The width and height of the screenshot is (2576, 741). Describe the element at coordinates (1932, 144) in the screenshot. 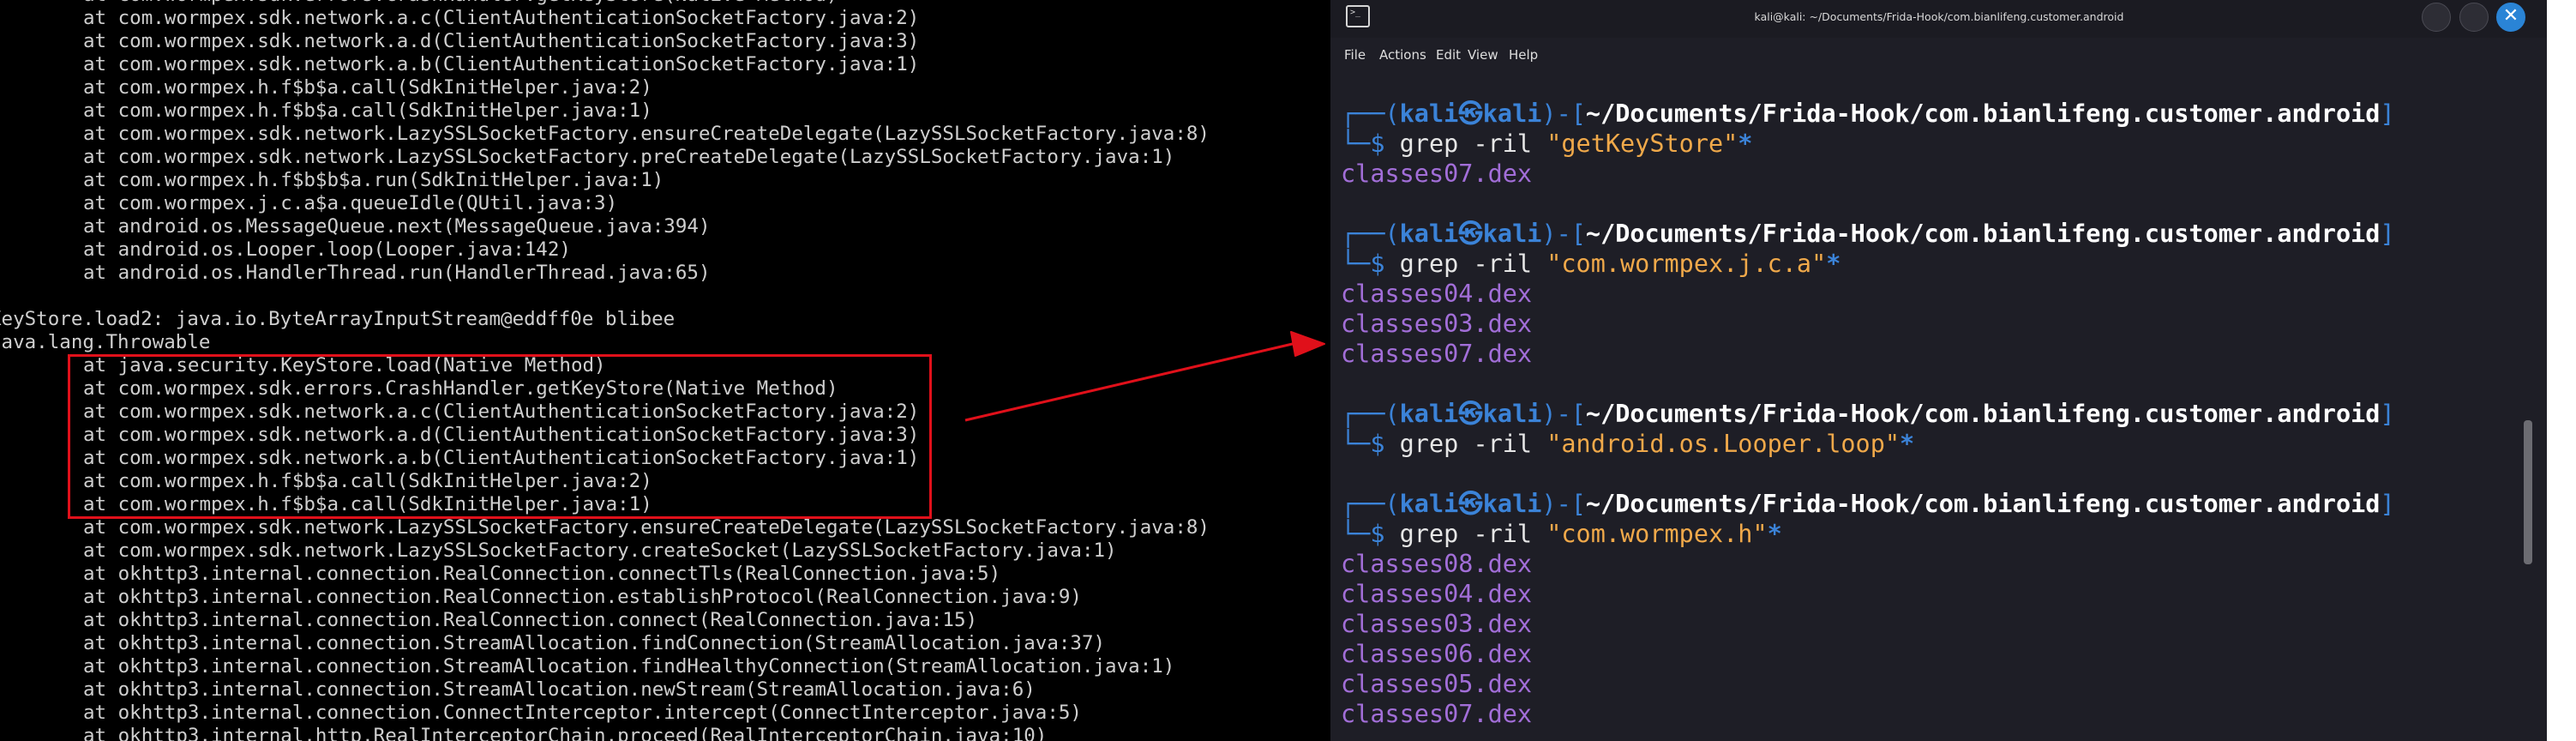

I see `command-line: └─$ grep -ril "getKeyStore"*` at that location.